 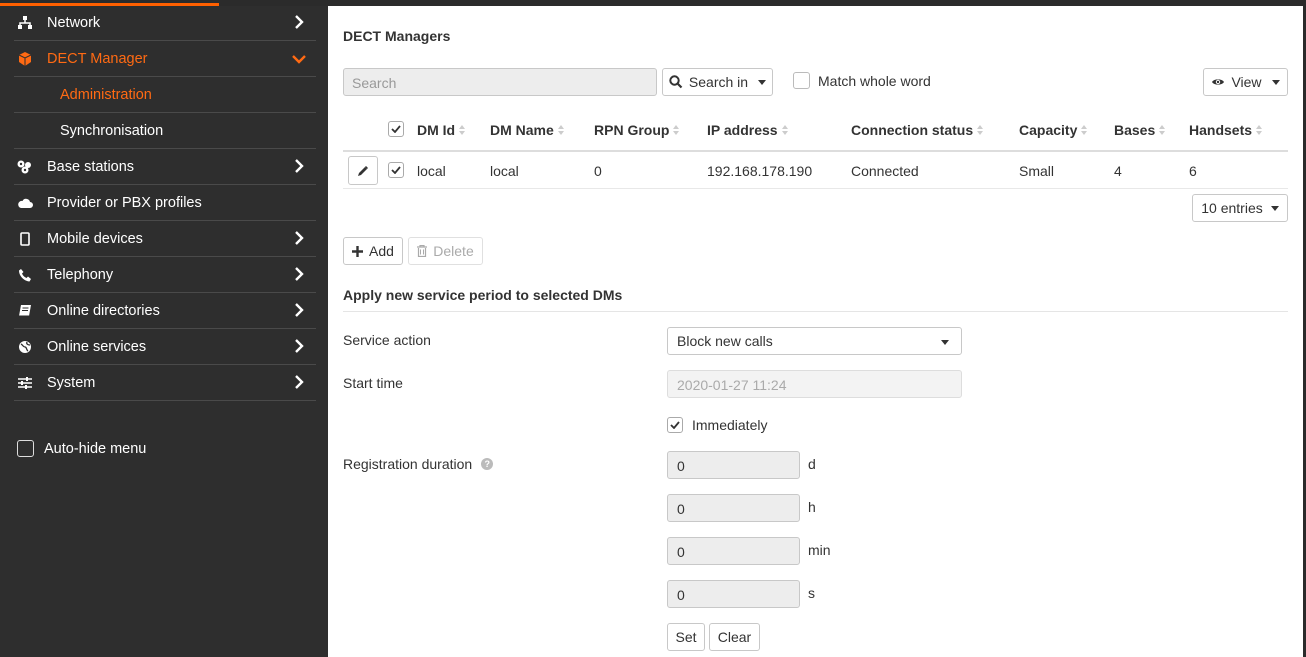 I want to click on duration-days-input: 0, so click(x=733, y=465).